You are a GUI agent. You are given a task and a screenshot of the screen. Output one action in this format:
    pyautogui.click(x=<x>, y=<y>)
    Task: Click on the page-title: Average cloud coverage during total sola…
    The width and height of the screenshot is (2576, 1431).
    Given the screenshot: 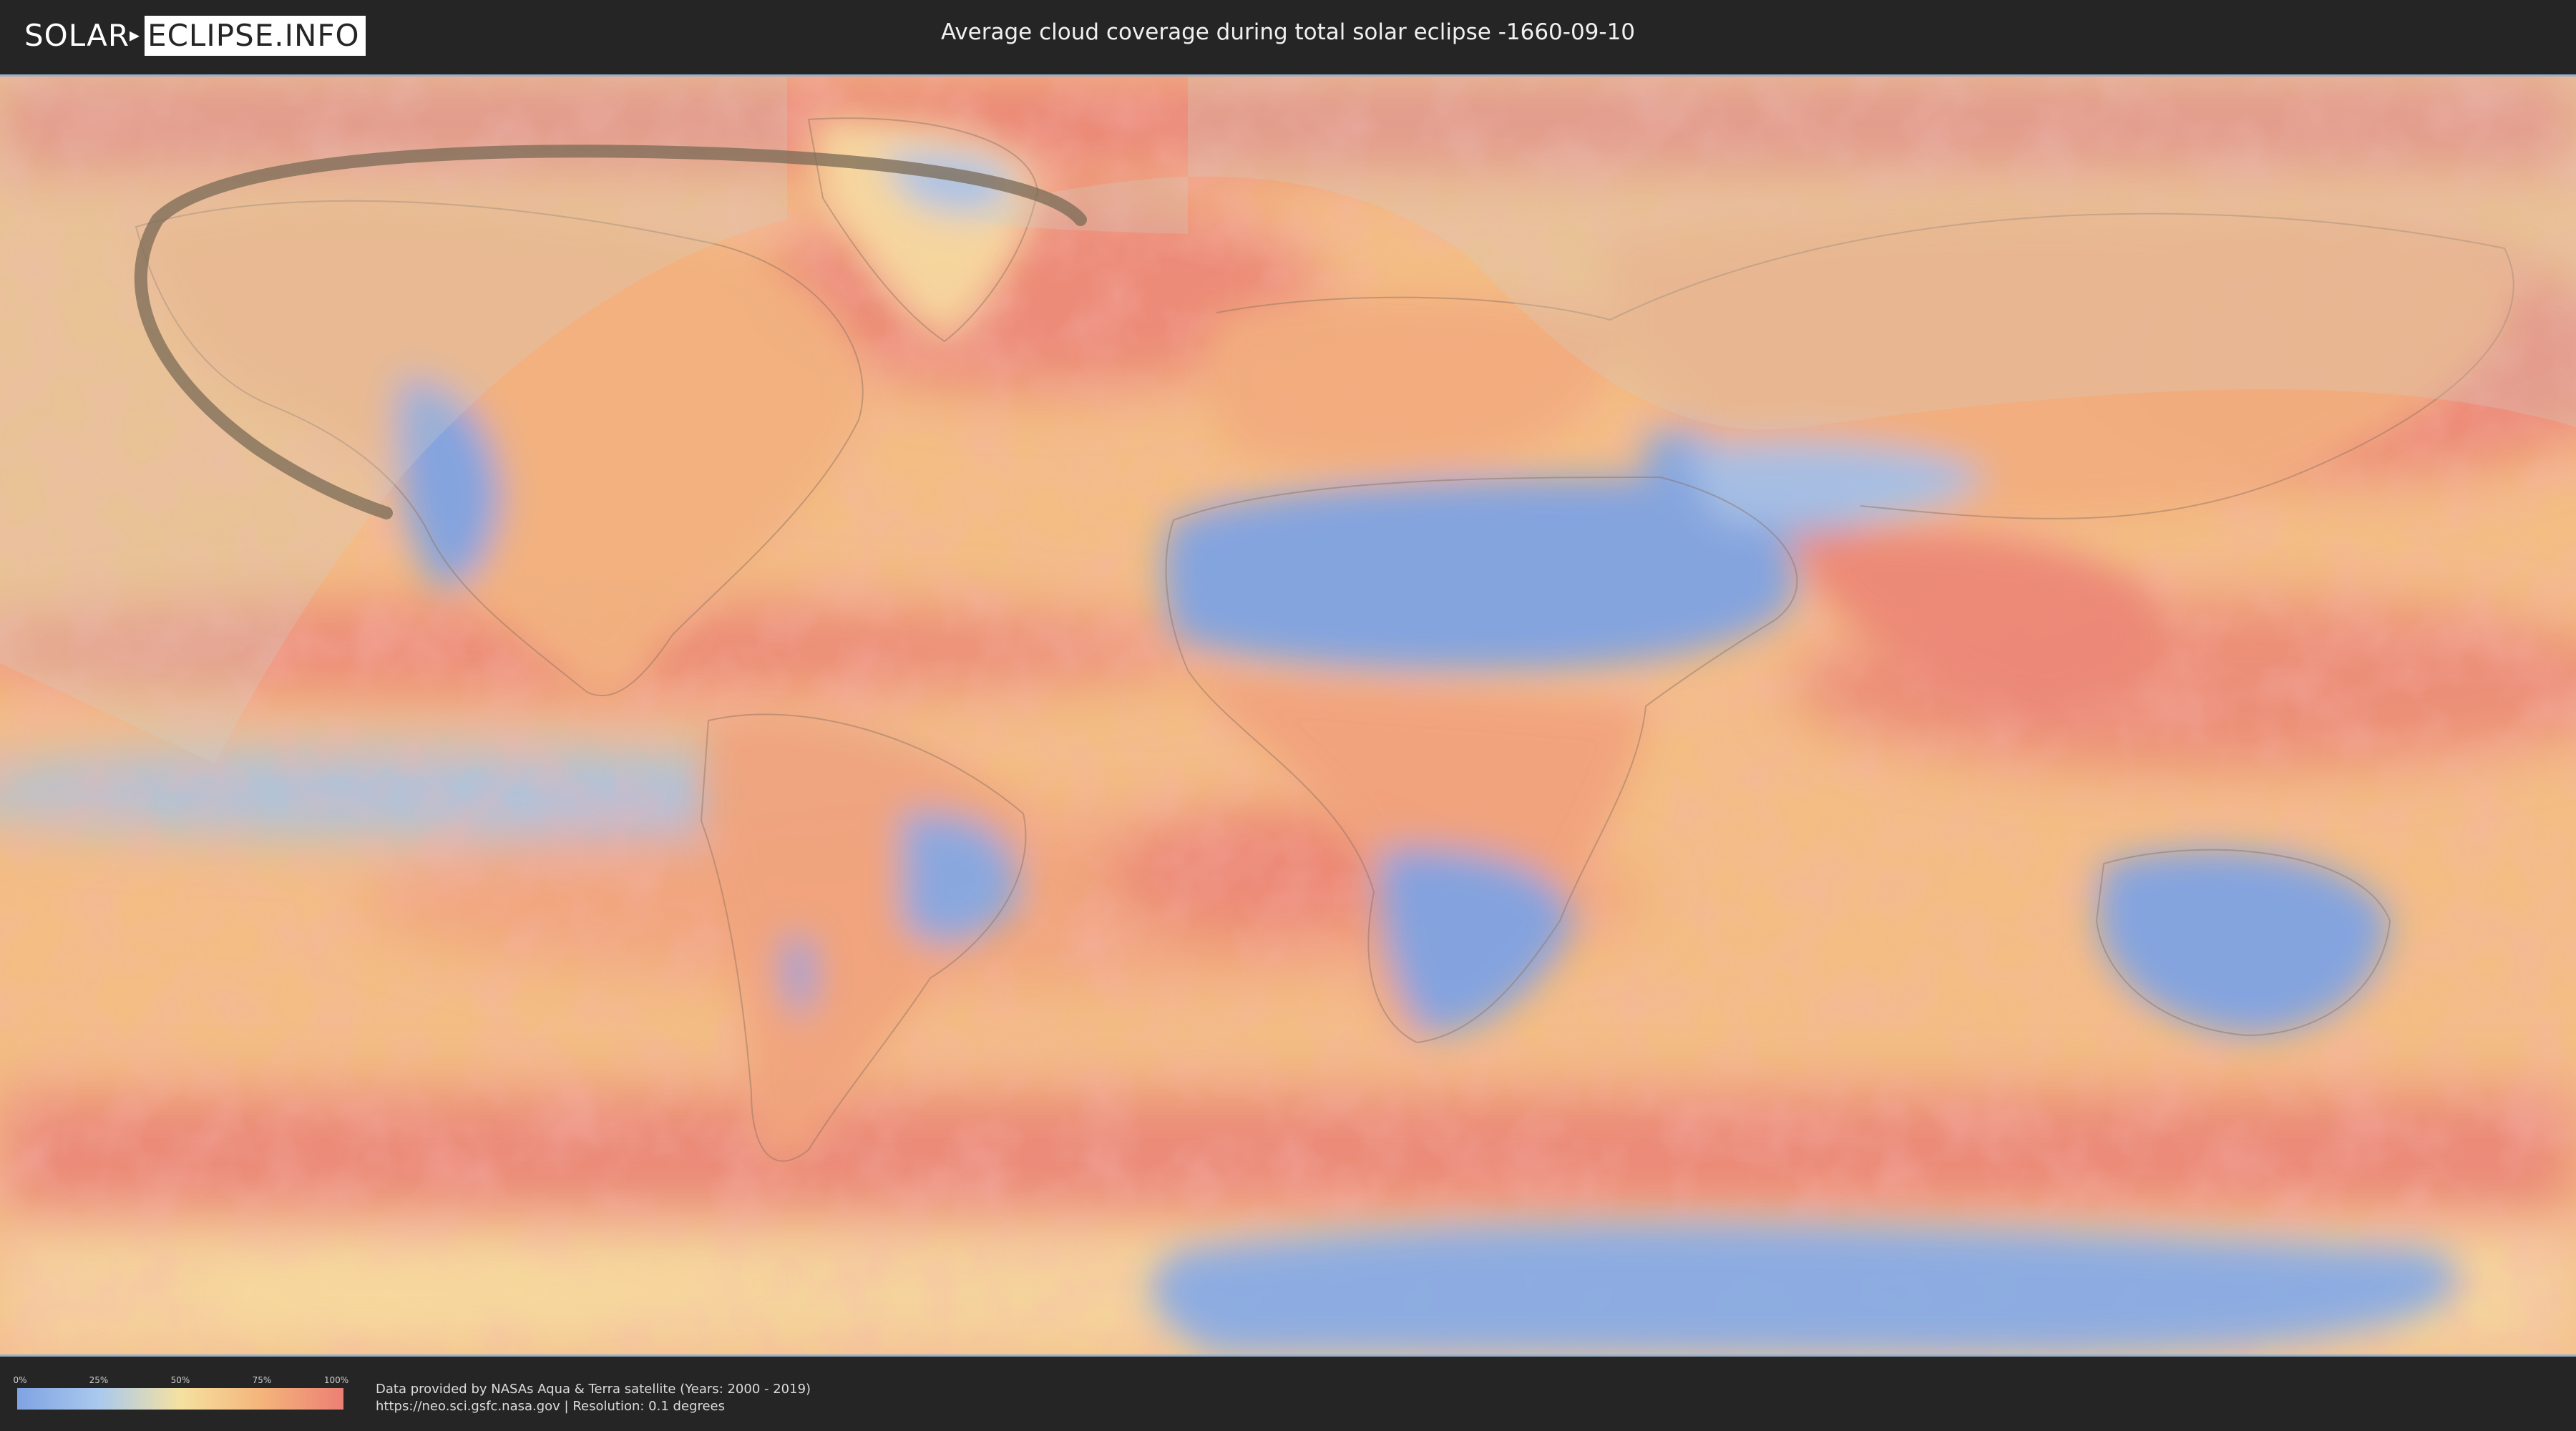 What is the action you would take?
    pyautogui.click(x=1288, y=32)
    